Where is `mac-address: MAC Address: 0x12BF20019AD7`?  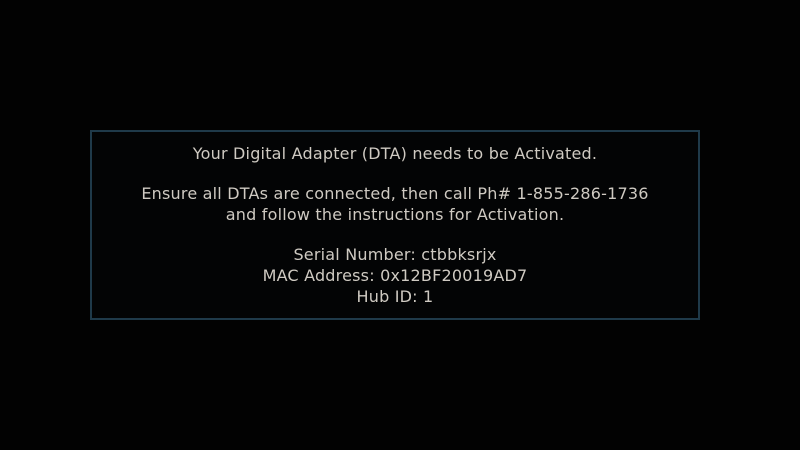
mac-address: MAC Address: 0x12BF20019AD7 is located at coordinates (395, 275).